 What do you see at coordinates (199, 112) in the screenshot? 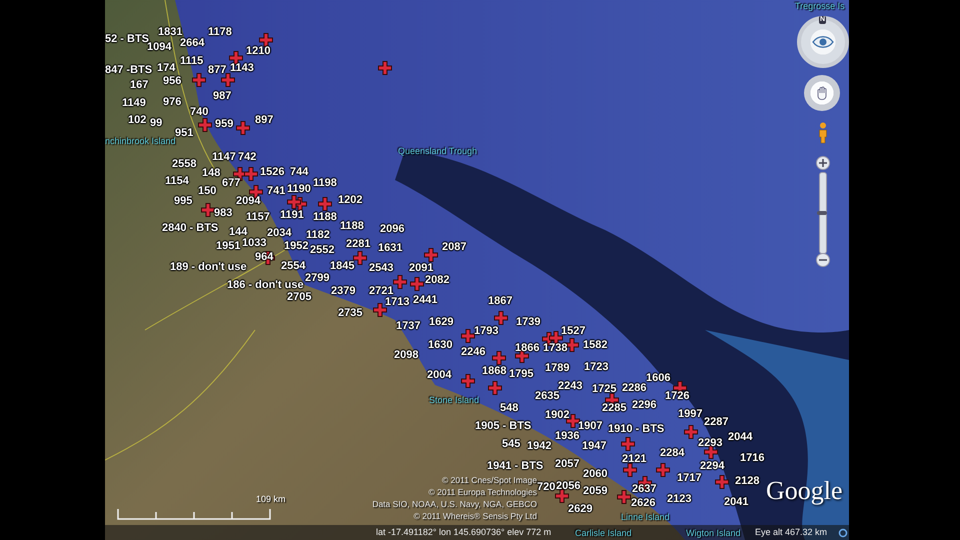
I see `placemark-label: 740` at bounding box center [199, 112].